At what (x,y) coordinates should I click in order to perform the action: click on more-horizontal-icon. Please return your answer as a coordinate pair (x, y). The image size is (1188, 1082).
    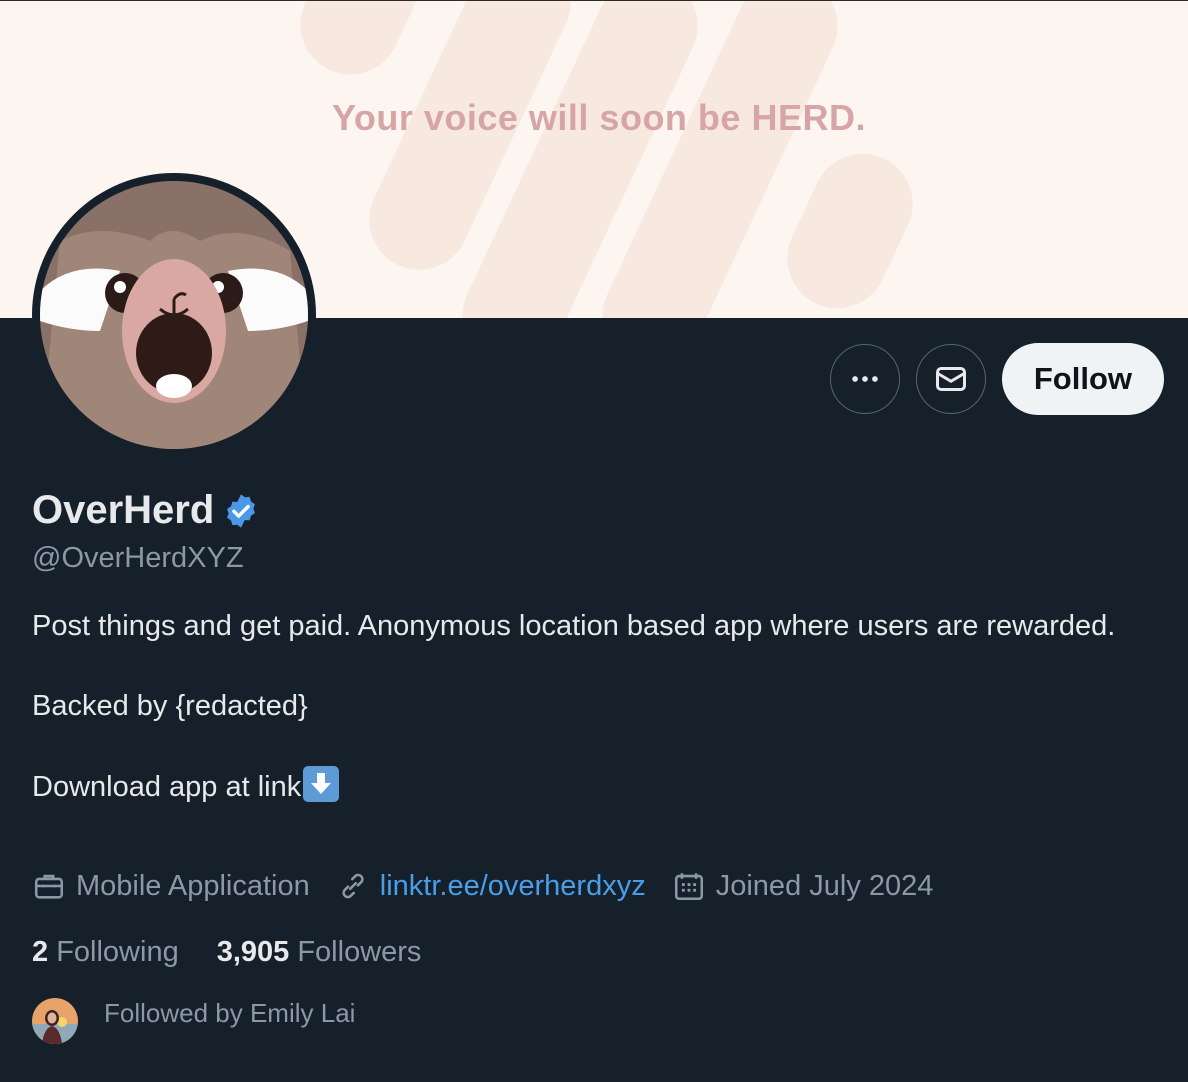
    Looking at the image, I should click on (865, 379).